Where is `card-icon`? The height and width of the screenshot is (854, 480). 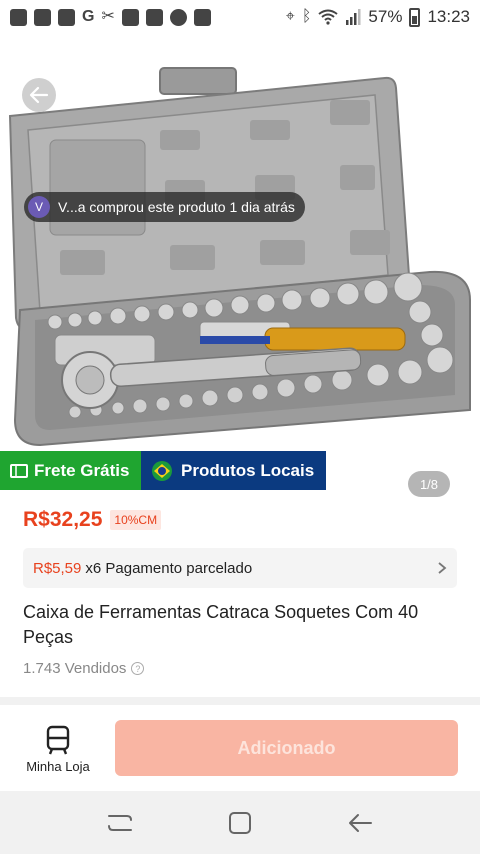
card-icon is located at coordinates (66, 17).